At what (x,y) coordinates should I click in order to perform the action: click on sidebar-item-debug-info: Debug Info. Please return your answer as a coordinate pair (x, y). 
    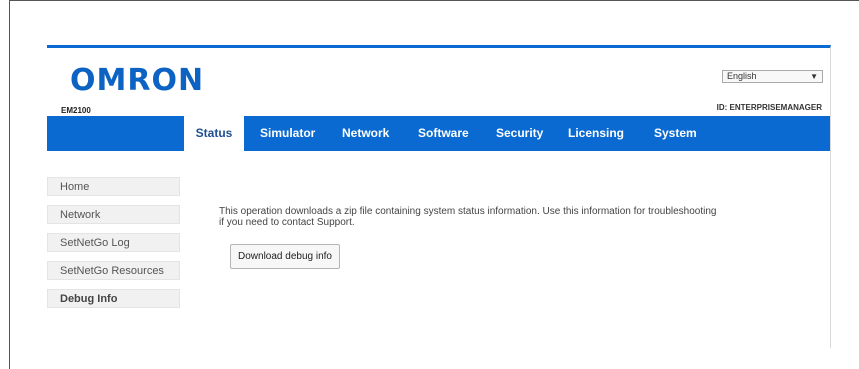
    Looking at the image, I should click on (113, 298).